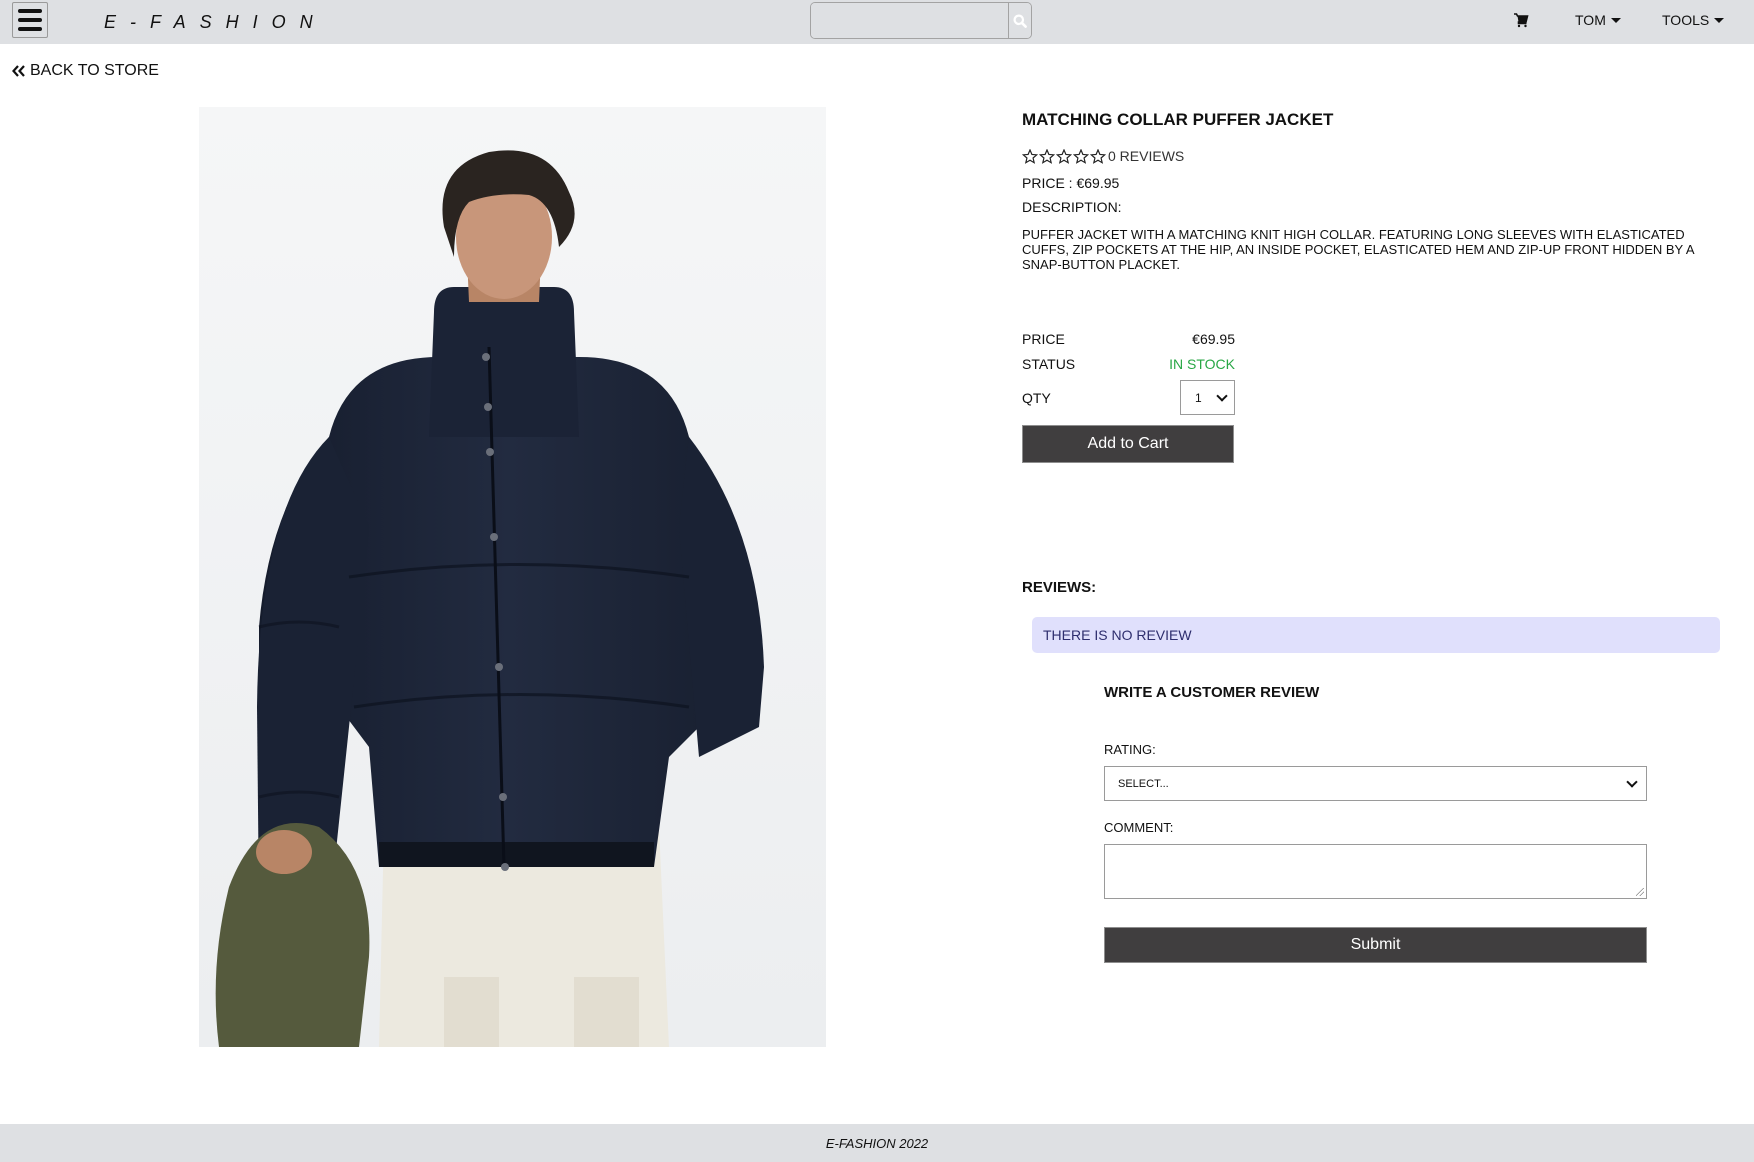  I want to click on hamburger-menu-button, so click(30, 20).